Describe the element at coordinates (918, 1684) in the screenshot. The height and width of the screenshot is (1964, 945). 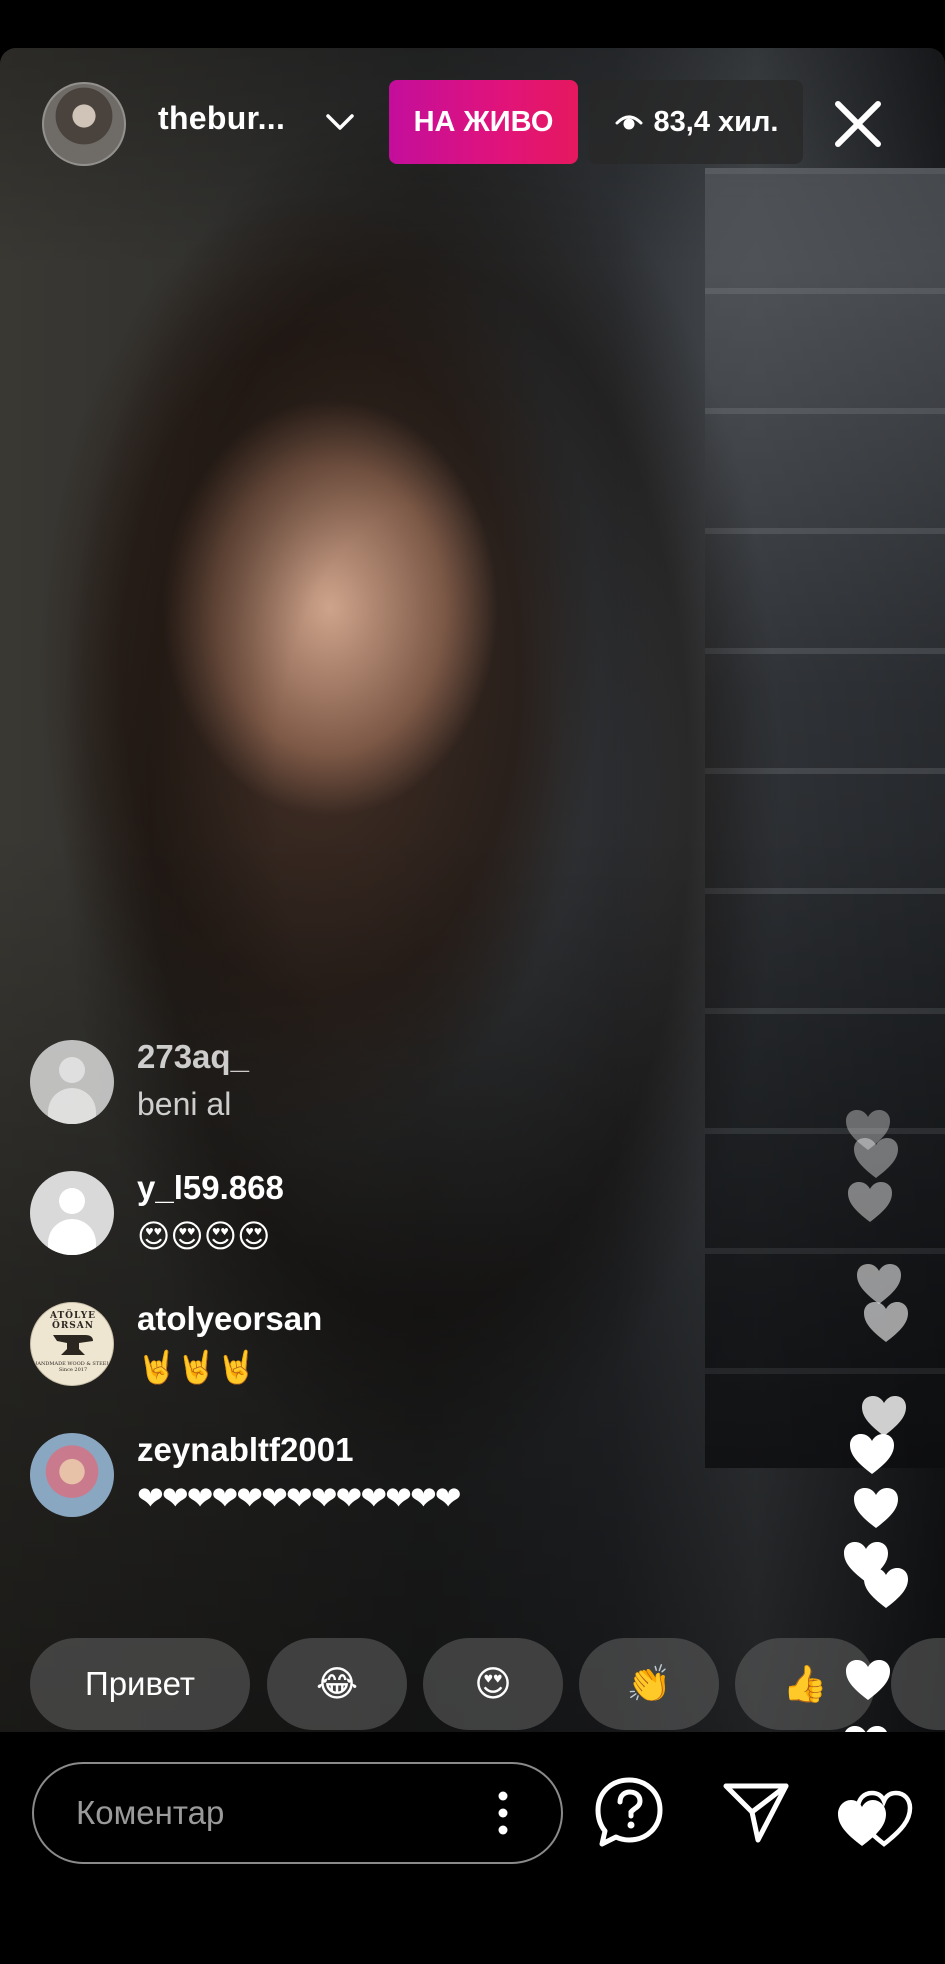
I see `quick-reaction-chip` at that location.